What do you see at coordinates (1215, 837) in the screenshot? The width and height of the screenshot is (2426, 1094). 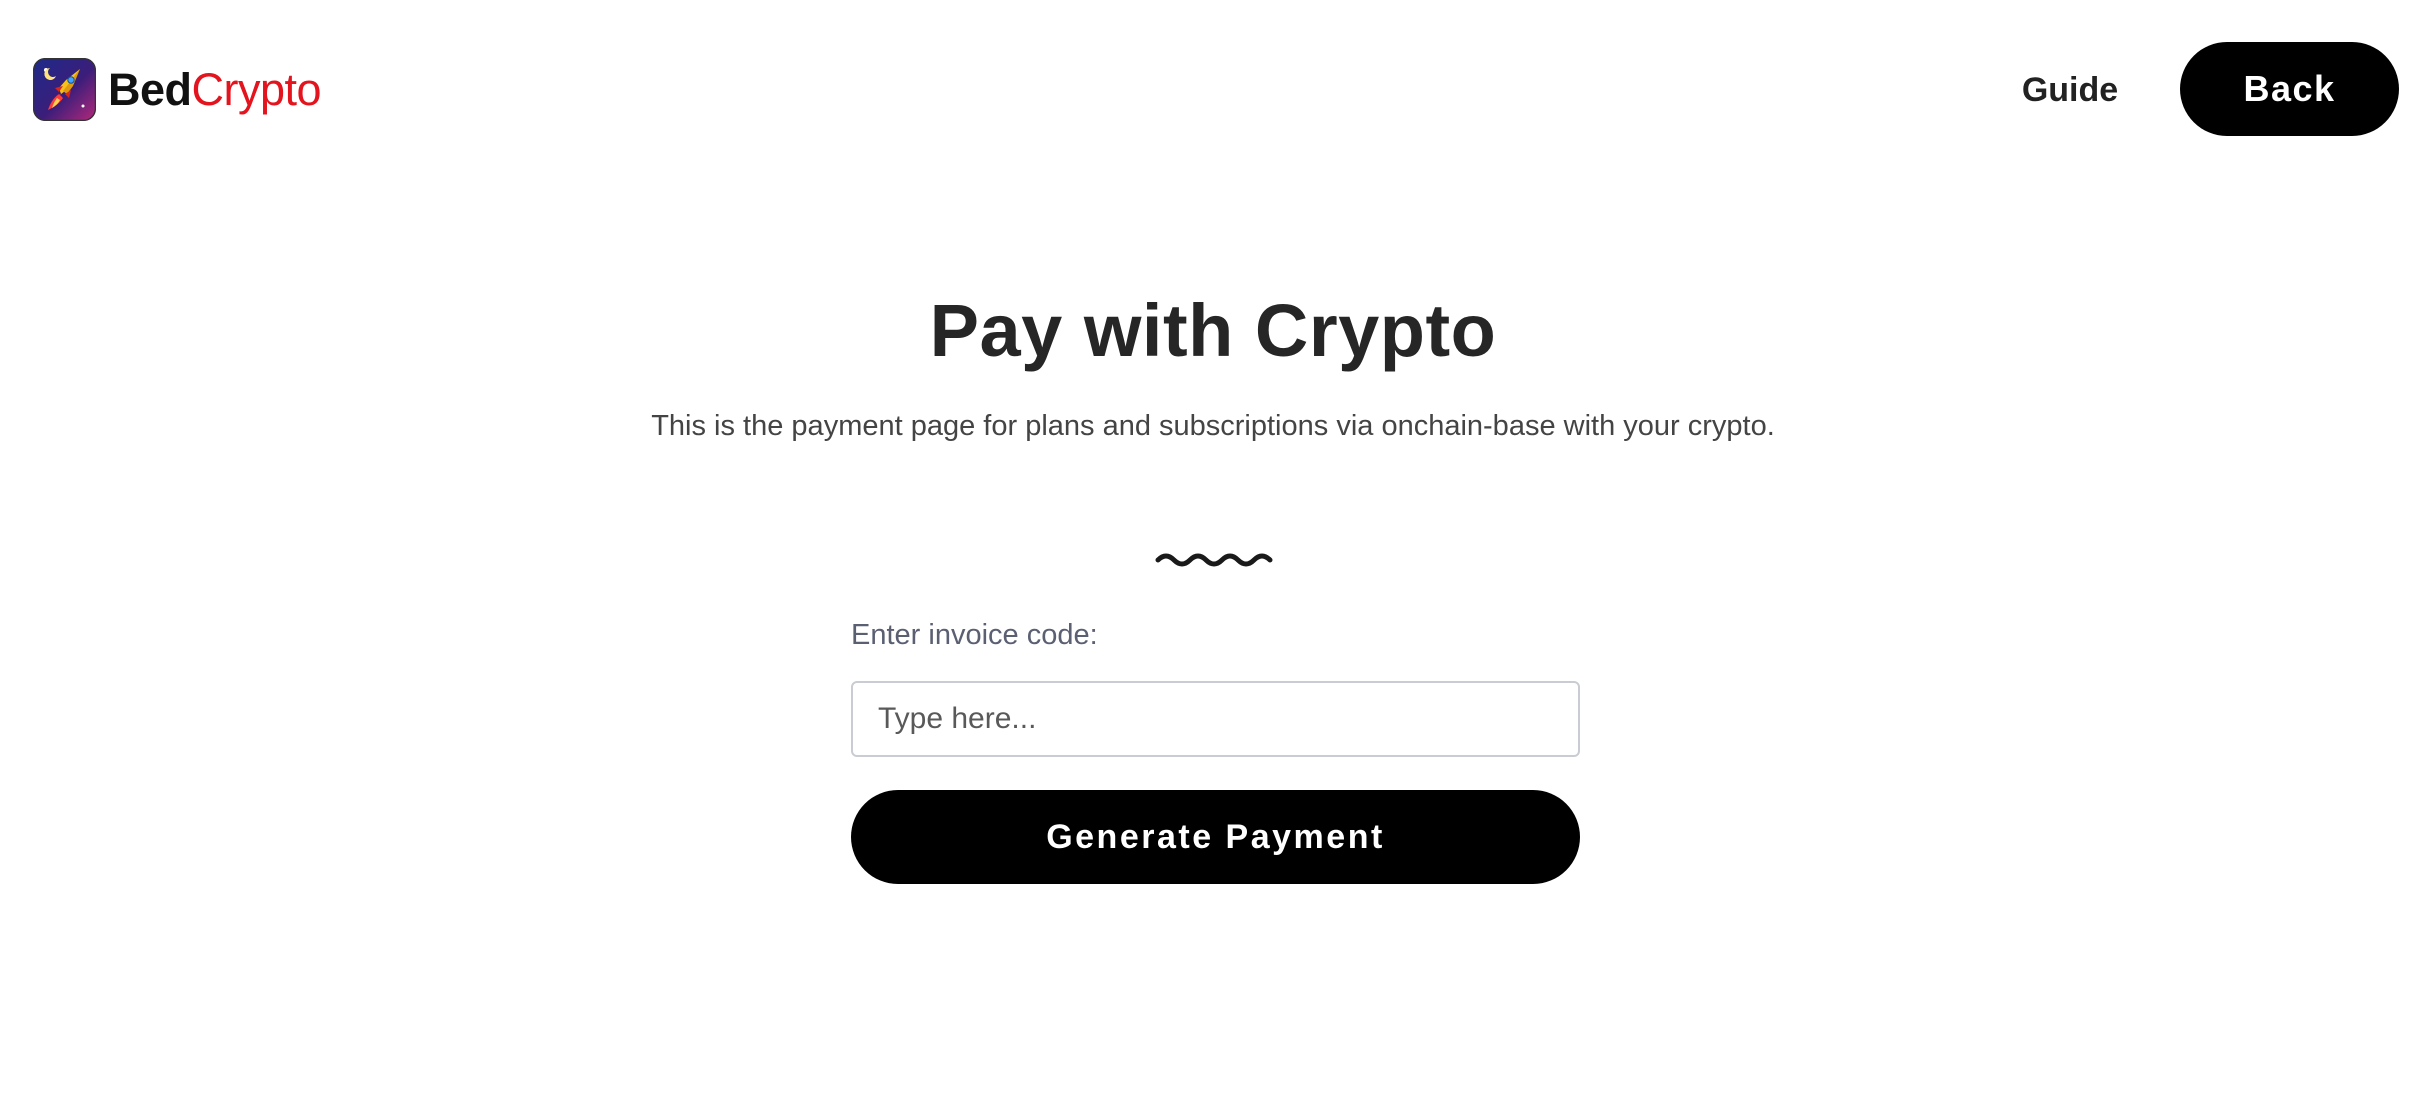 I see `generate-payment-button: Generate Payment` at bounding box center [1215, 837].